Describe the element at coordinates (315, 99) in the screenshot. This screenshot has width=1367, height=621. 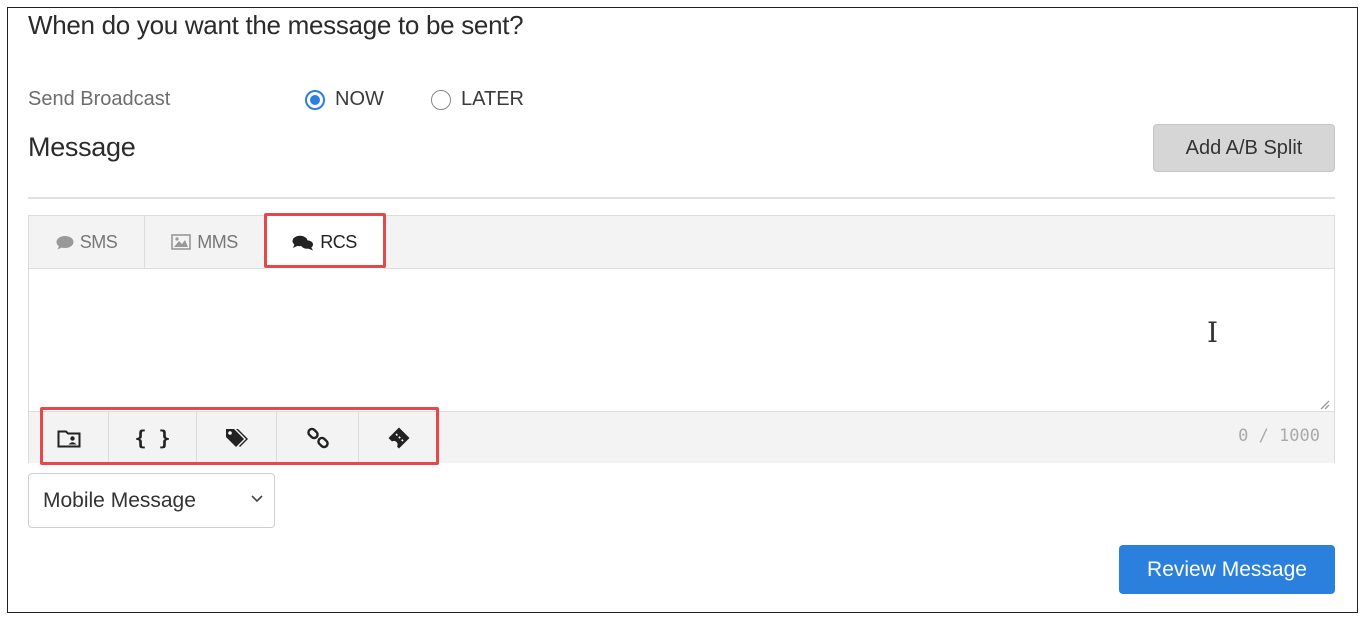
I see `radio-now-indicator` at that location.